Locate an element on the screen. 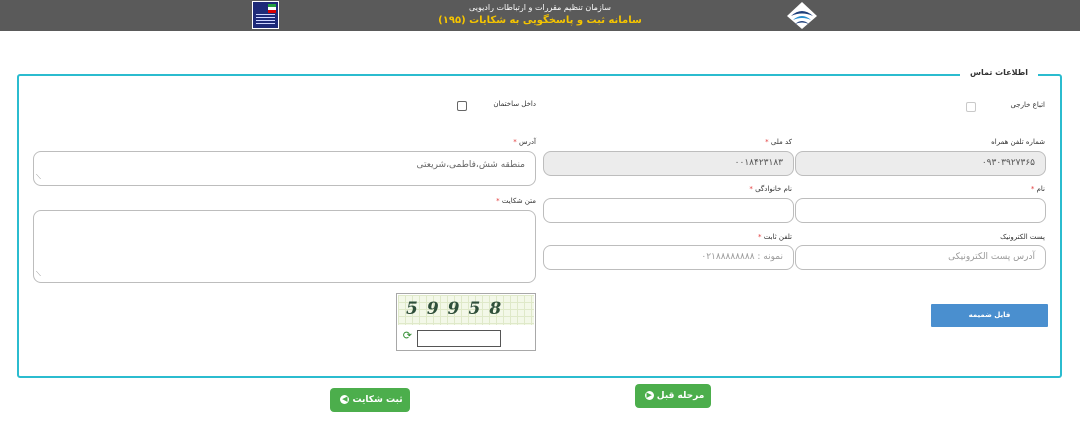  complaint-label: متن شکایت * is located at coordinates (516, 201).